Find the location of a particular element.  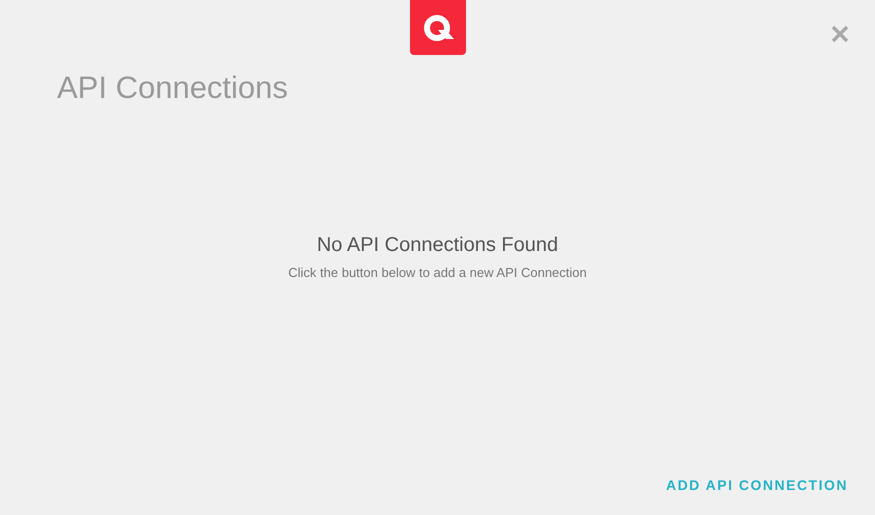

logo-icon is located at coordinates (438, 27).